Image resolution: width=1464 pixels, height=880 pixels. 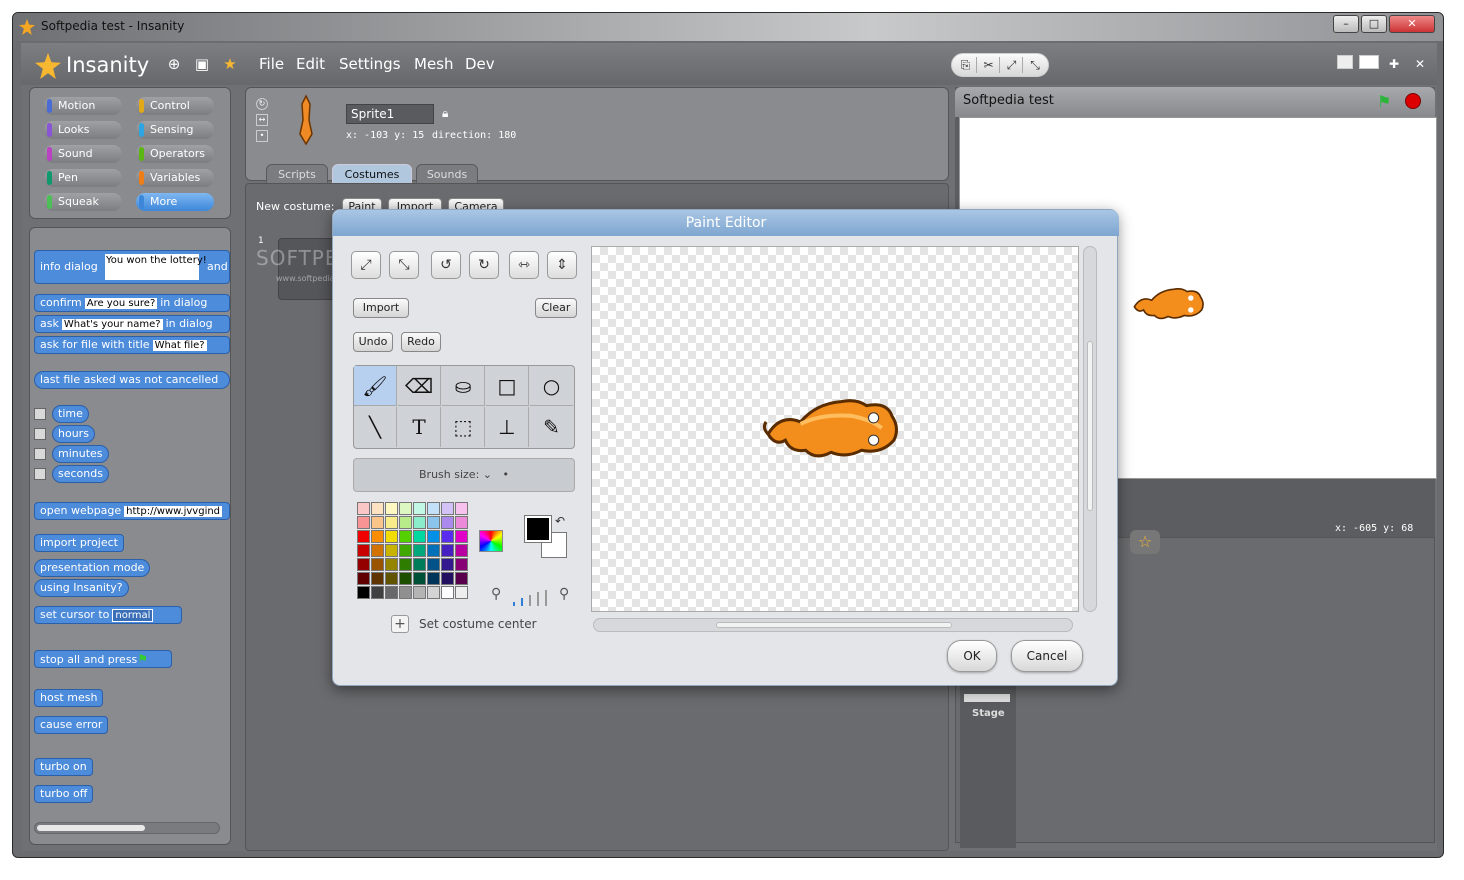 I want to click on title-bar: Softpedia test - Insanity – □ ✕, so click(x=728, y=27).